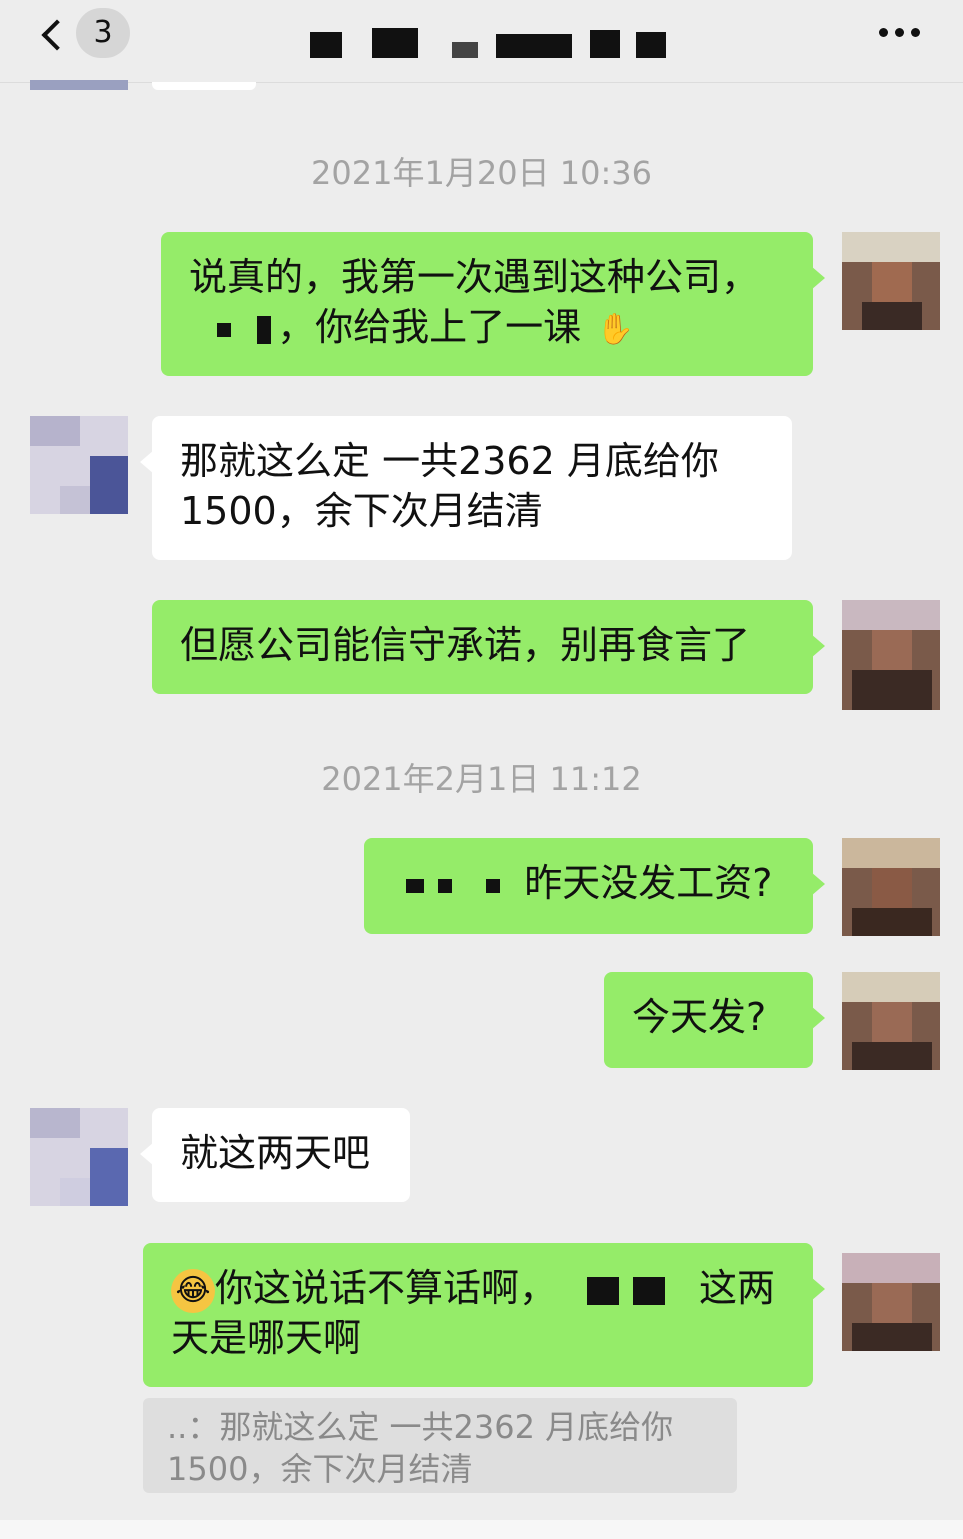 Image resolution: width=963 pixels, height=1539 pixels. Describe the element at coordinates (449, 461) in the screenshot. I see `message-text: 那就这么定 一共2362 月底给你` at that location.